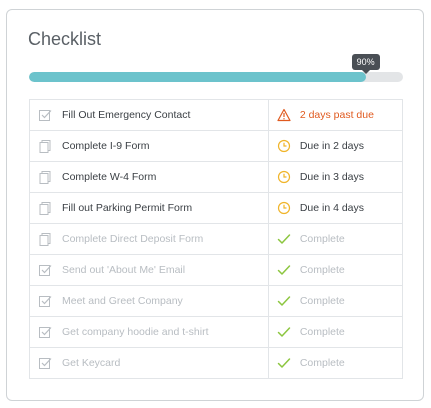 This screenshot has height=408, width=431. I want to click on task-label: Fill out Parking Permit Form, so click(127, 208).